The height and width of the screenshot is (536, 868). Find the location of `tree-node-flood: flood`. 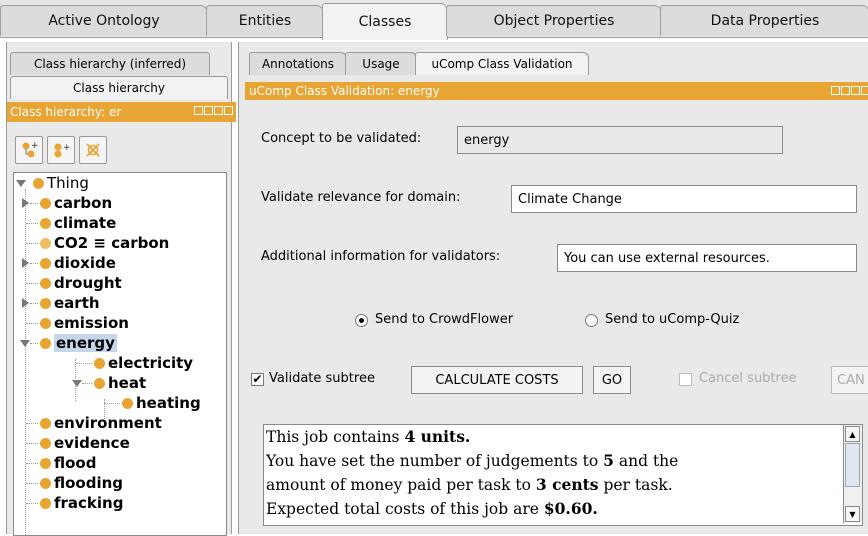

tree-node-flood: flood is located at coordinates (61, 463).